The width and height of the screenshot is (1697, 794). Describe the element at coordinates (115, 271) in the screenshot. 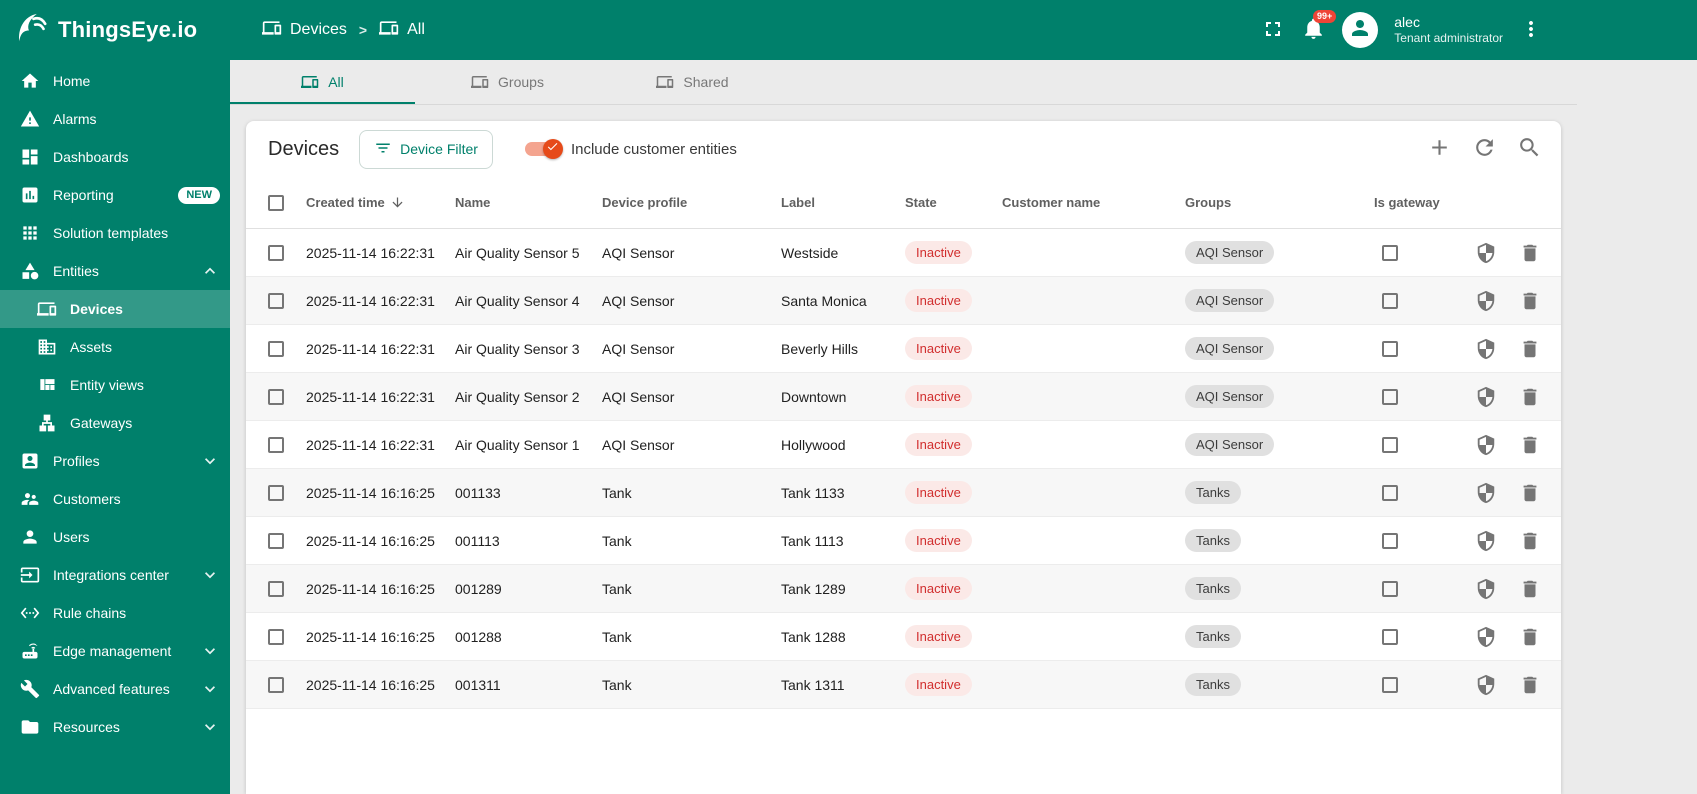

I see `sidebar-item-entities: Entities` at that location.